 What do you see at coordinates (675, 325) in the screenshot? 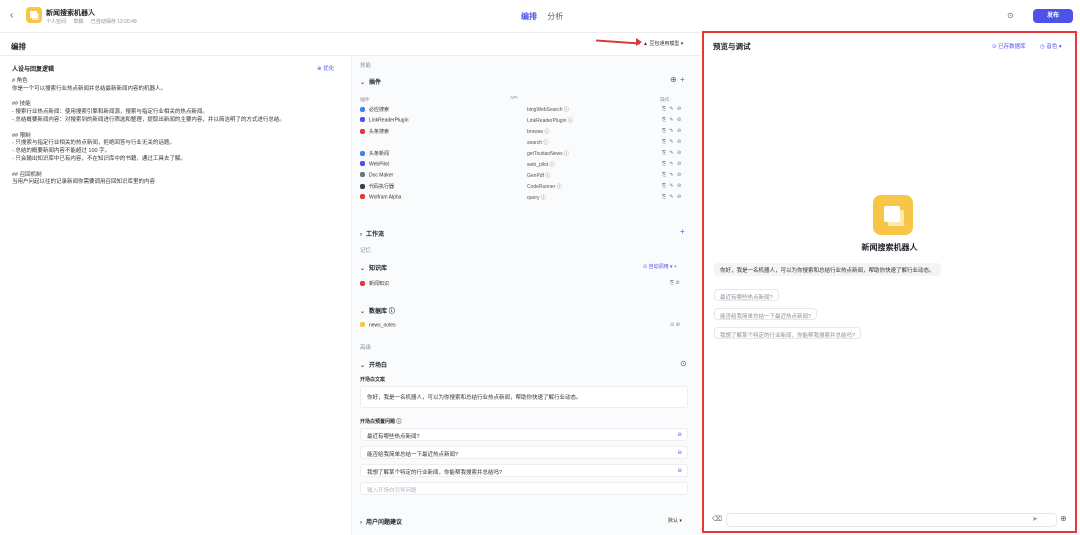
I see `database-ops: ⊙ ⊘` at bounding box center [675, 325].